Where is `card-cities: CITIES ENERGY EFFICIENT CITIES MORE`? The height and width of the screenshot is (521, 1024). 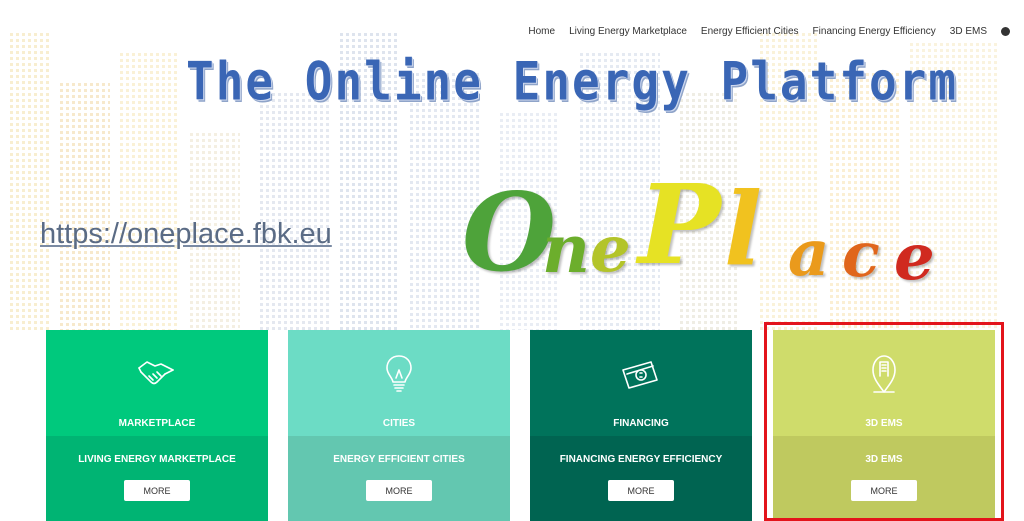 card-cities: CITIES ENERGY EFFICIENT CITIES MORE is located at coordinates (399, 425).